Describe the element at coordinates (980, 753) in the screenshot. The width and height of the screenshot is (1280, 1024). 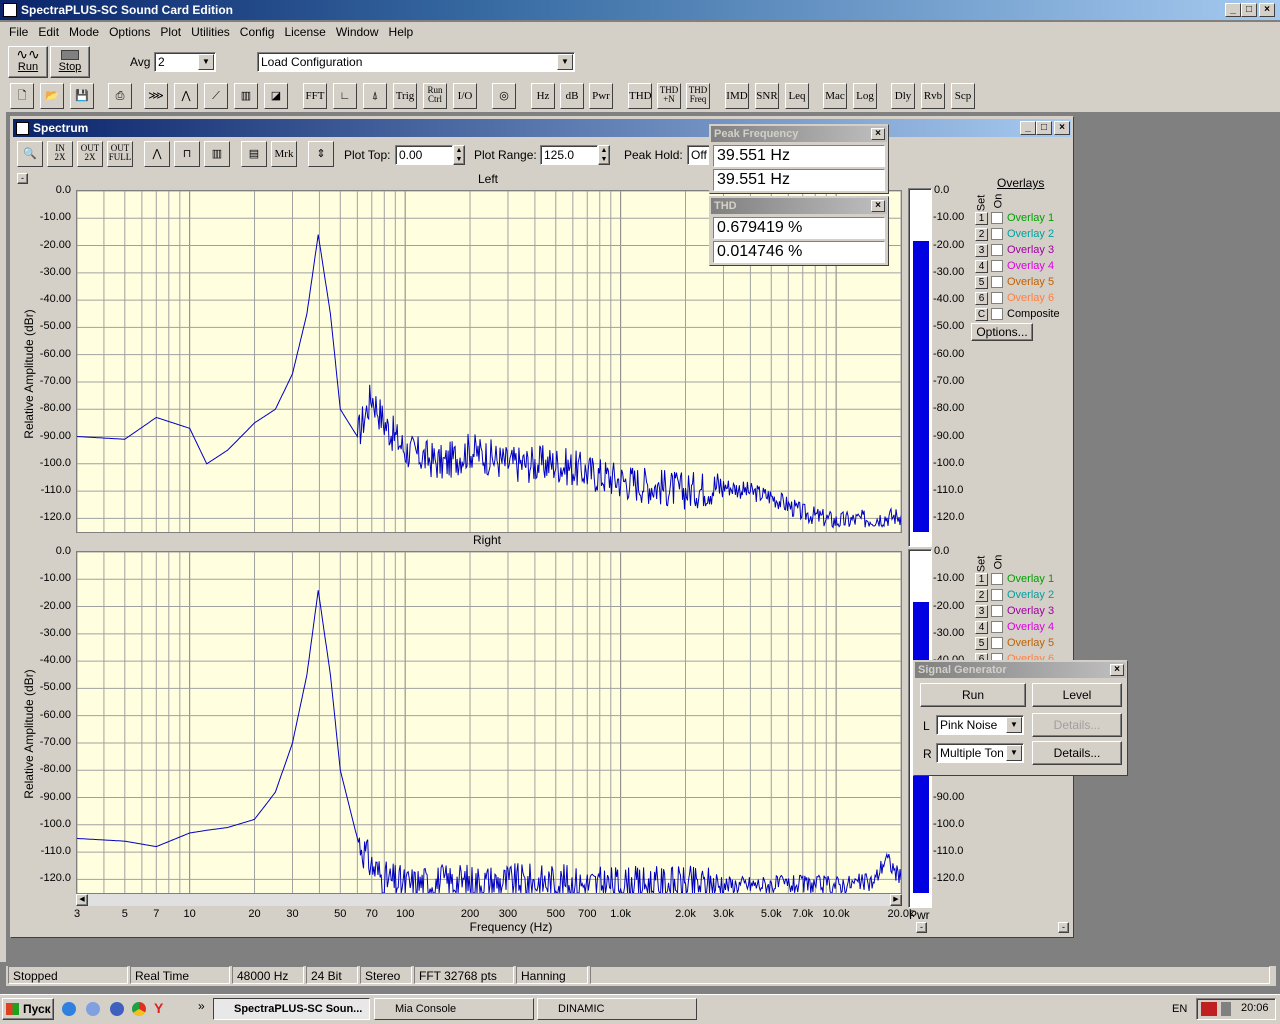
I see `sg-right-signal-select: Multiple Ton ▼` at that location.